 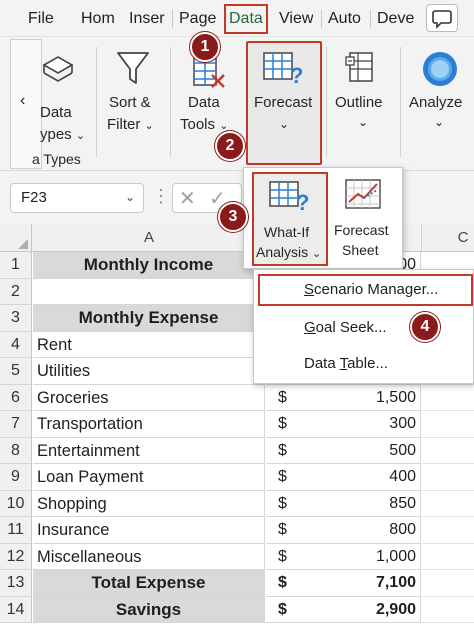 What do you see at coordinates (149, 503) in the screenshot?
I see `cell-a: Shopping` at bounding box center [149, 503].